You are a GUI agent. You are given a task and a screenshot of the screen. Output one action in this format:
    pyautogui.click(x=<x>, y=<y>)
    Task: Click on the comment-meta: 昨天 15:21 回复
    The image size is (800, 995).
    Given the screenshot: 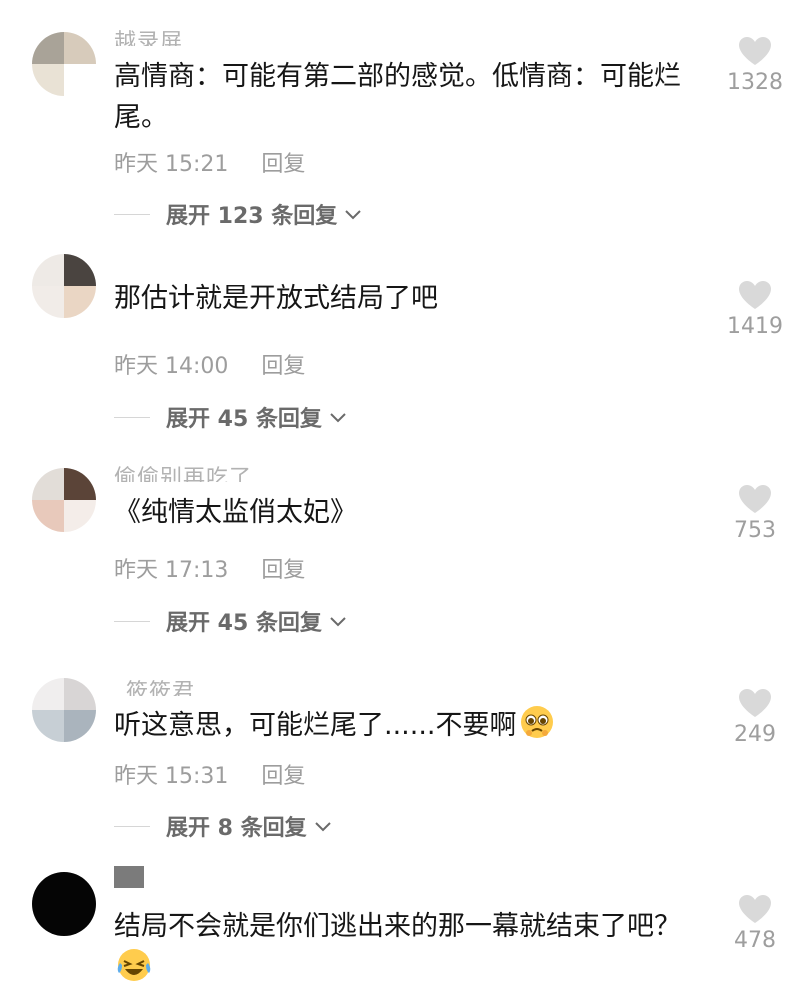 What is the action you would take?
    pyautogui.click(x=209, y=162)
    